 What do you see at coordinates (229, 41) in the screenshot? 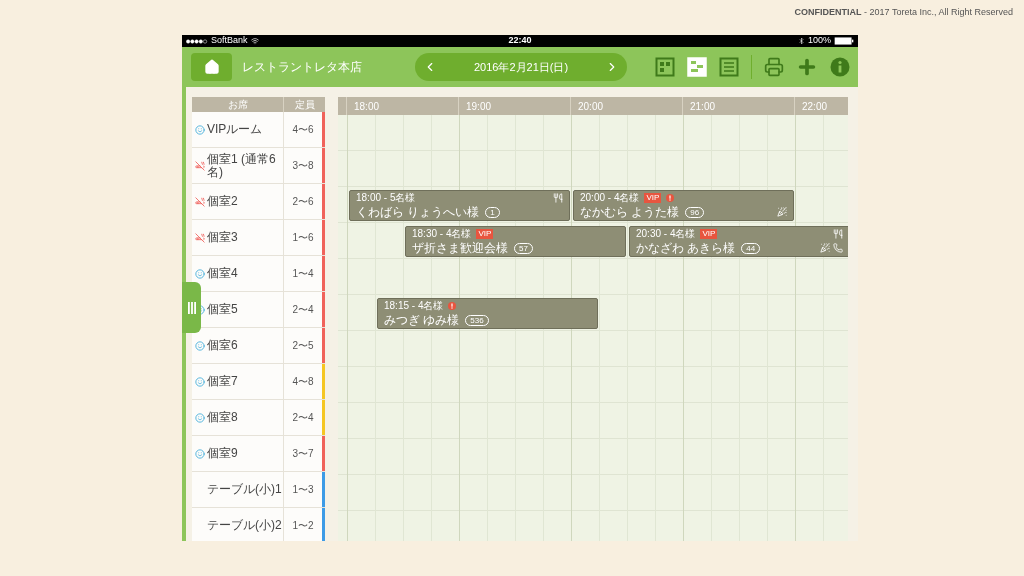
I see `carrier-name: SoftBank` at bounding box center [229, 41].